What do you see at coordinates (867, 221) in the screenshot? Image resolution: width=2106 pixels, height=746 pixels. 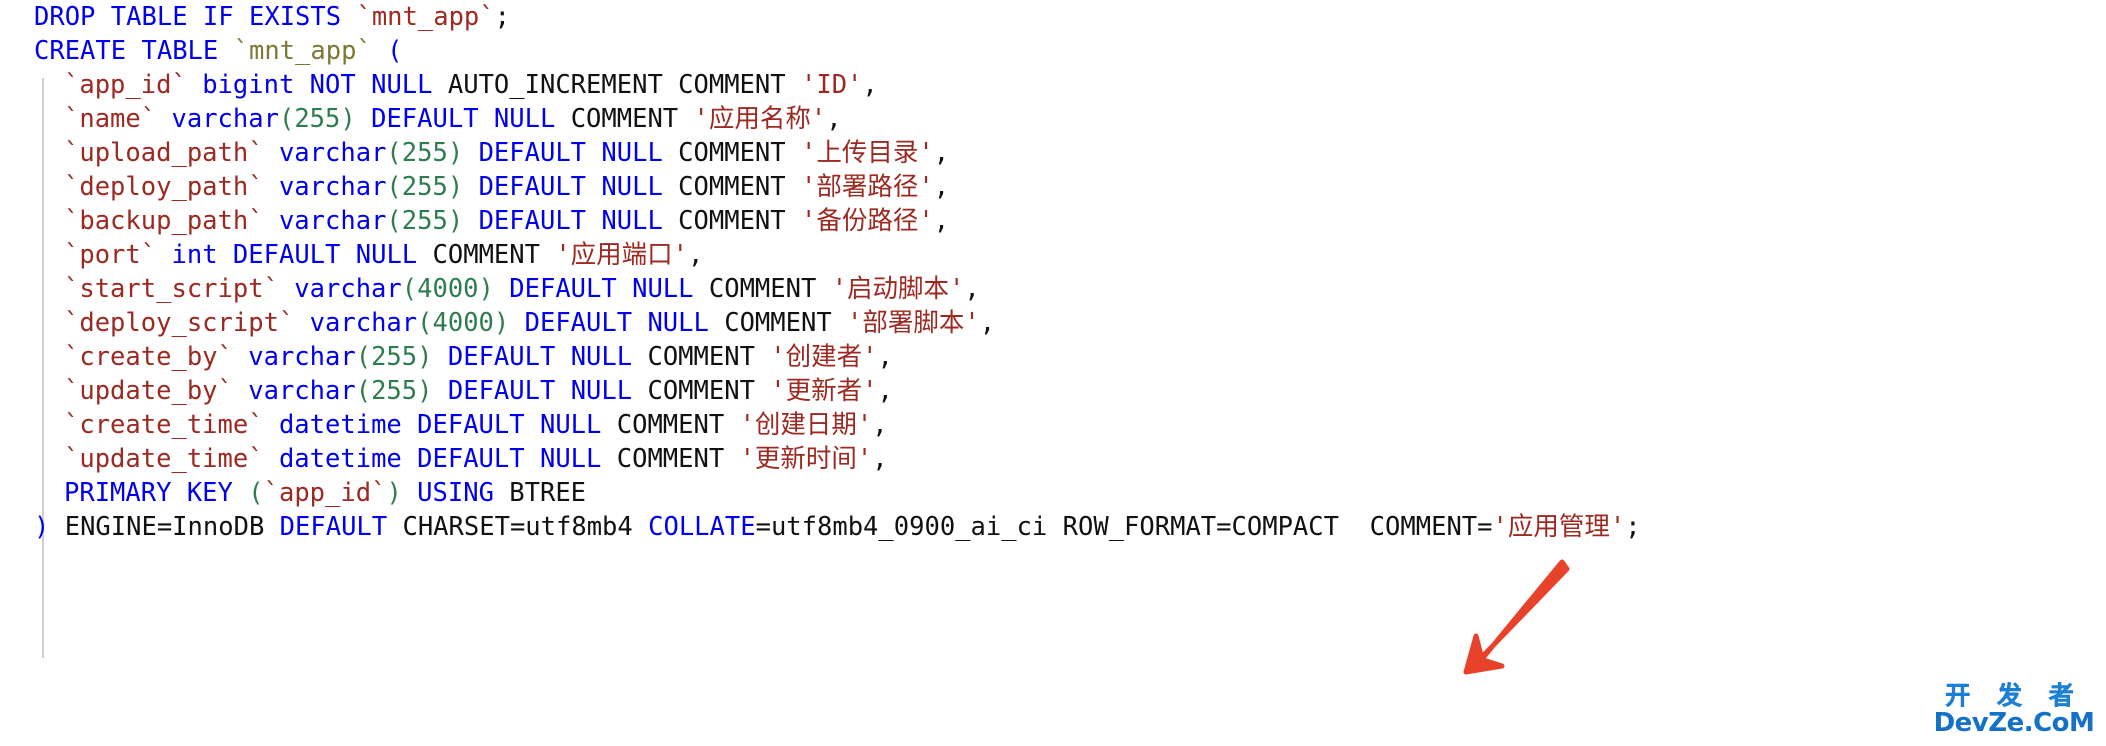 I see `token-str: '备份路径'` at bounding box center [867, 221].